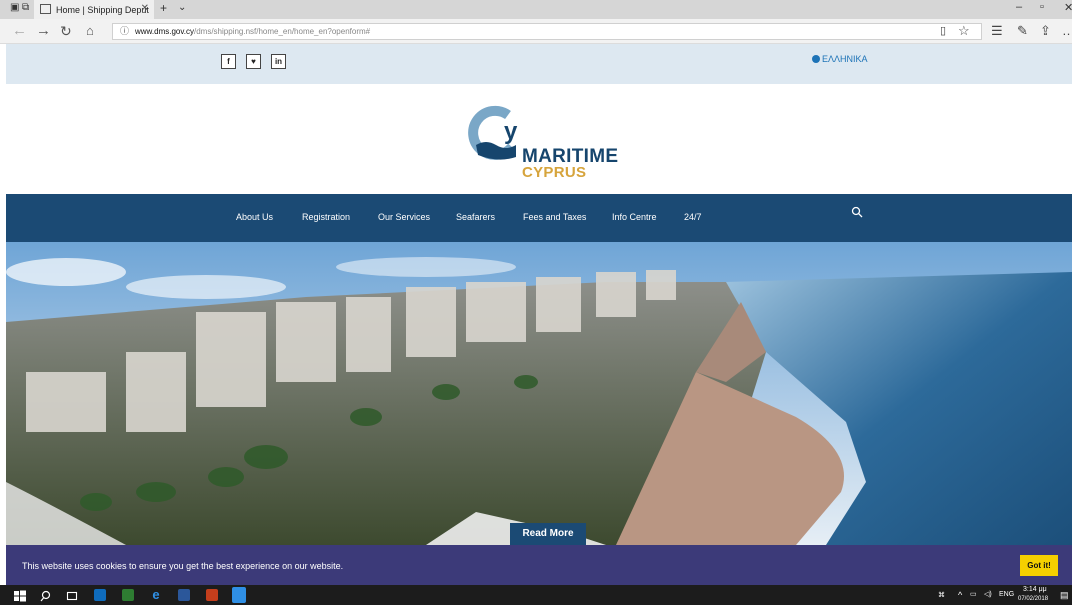 This screenshot has height=607, width=1072. Describe the element at coordinates (973, 594) in the screenshot. I see `network-icon: ▭` at that location.